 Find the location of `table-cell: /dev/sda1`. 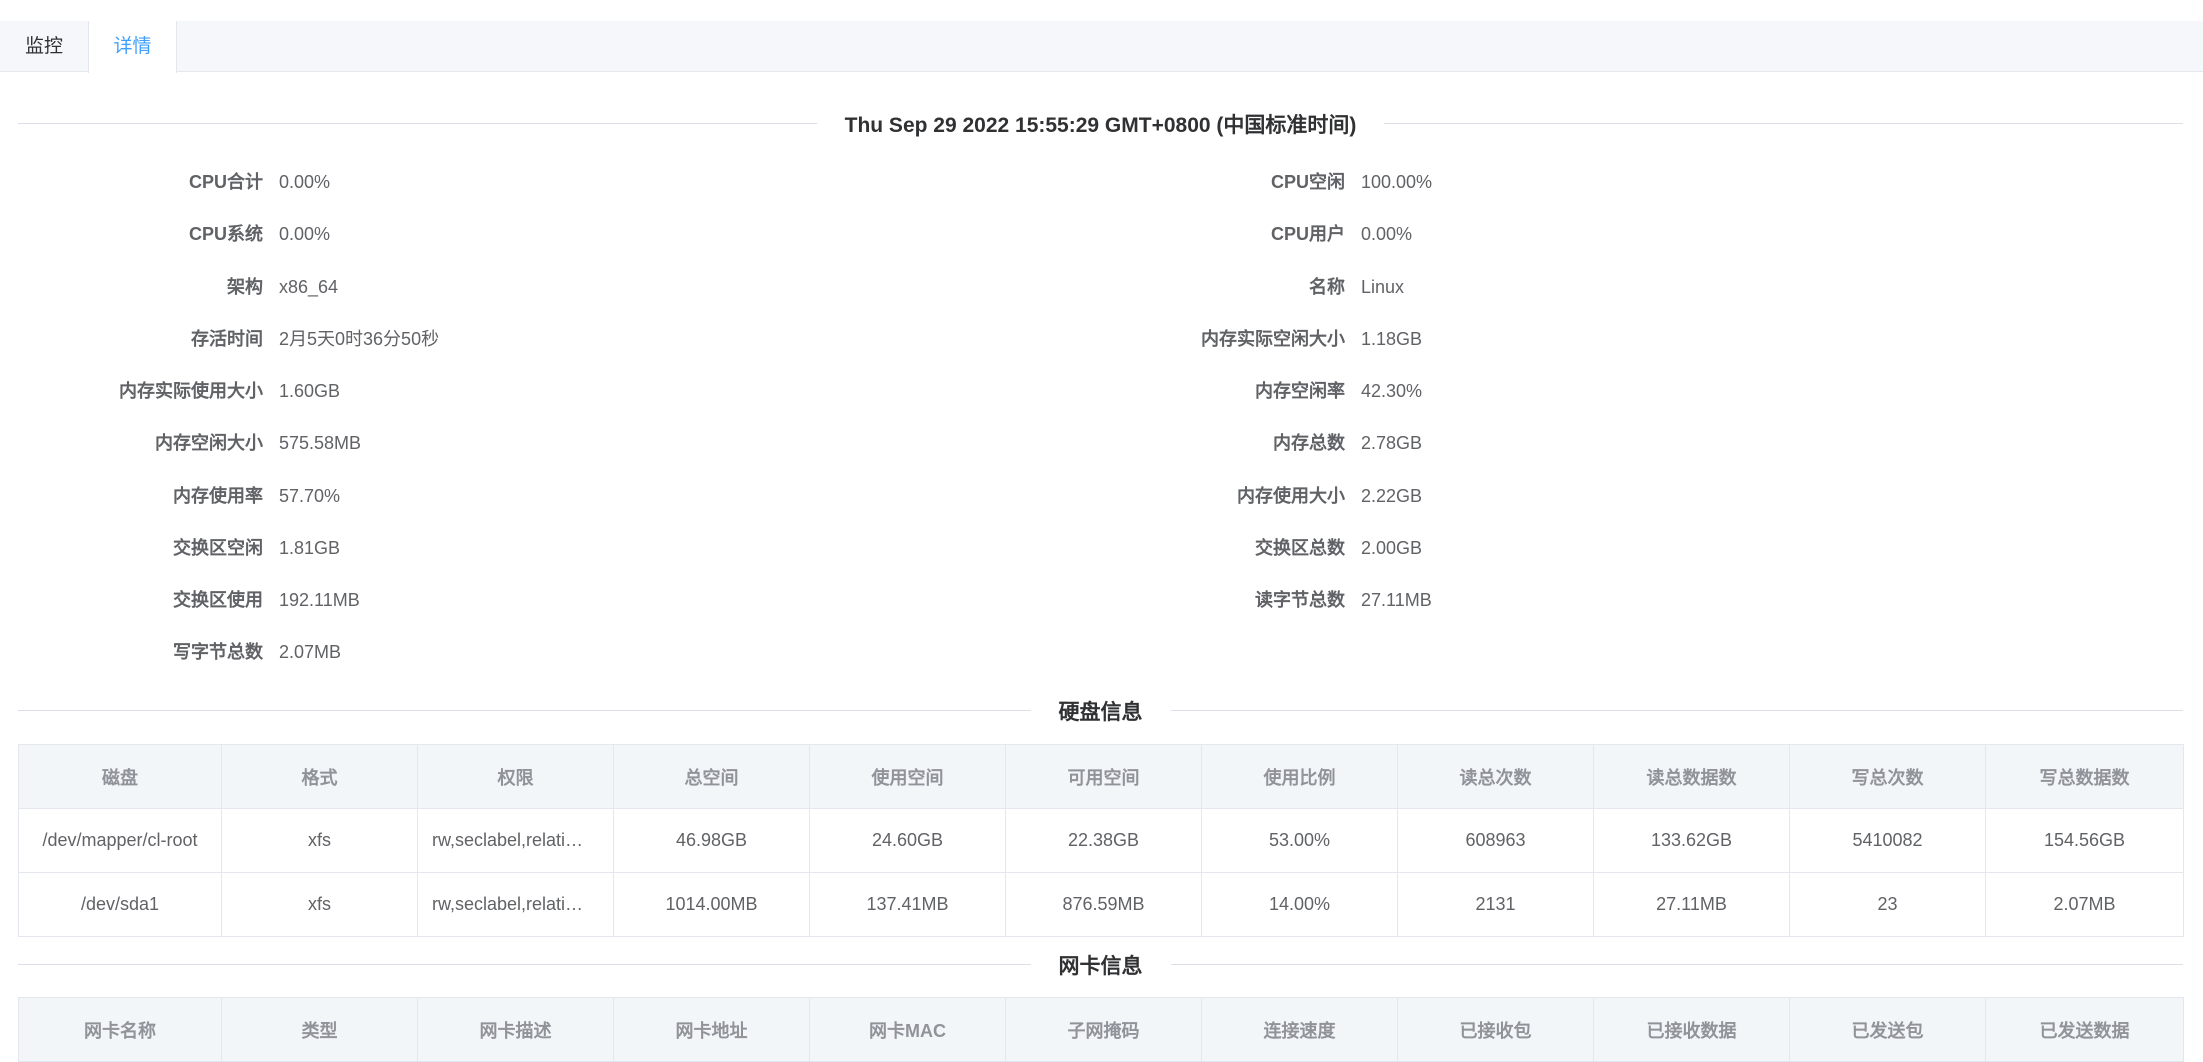

table-cell: /dev/sda1 is located at coordinates (120, 904).